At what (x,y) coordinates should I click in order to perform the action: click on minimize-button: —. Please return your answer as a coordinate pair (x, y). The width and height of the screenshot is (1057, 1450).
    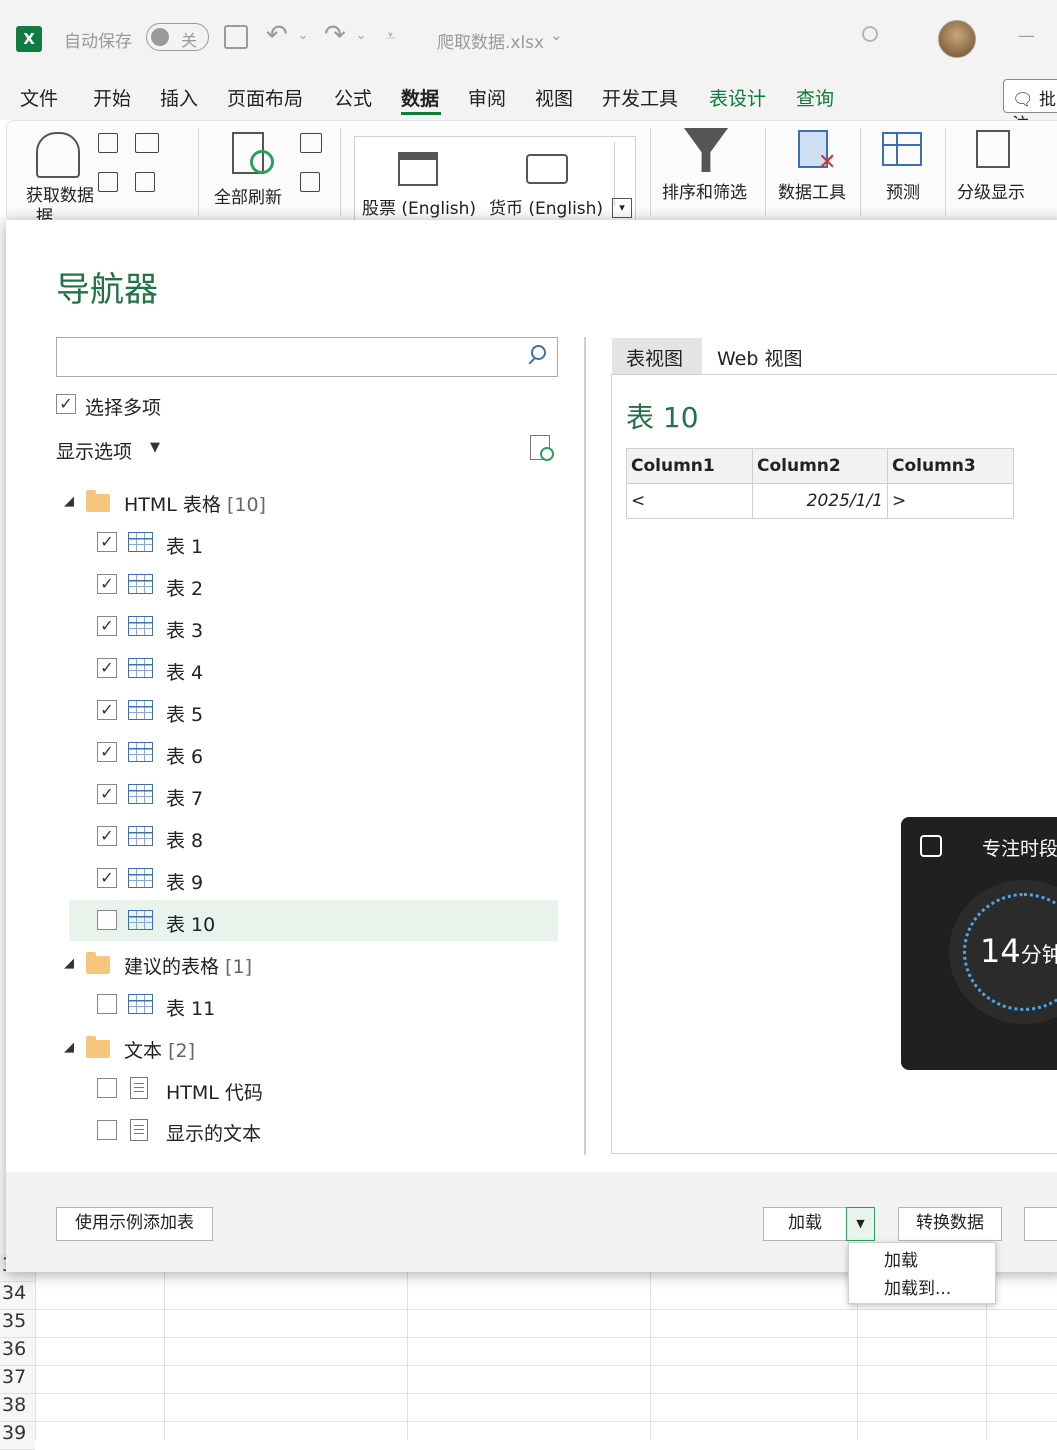
    Looking at the image, I should click on (1026, 36).